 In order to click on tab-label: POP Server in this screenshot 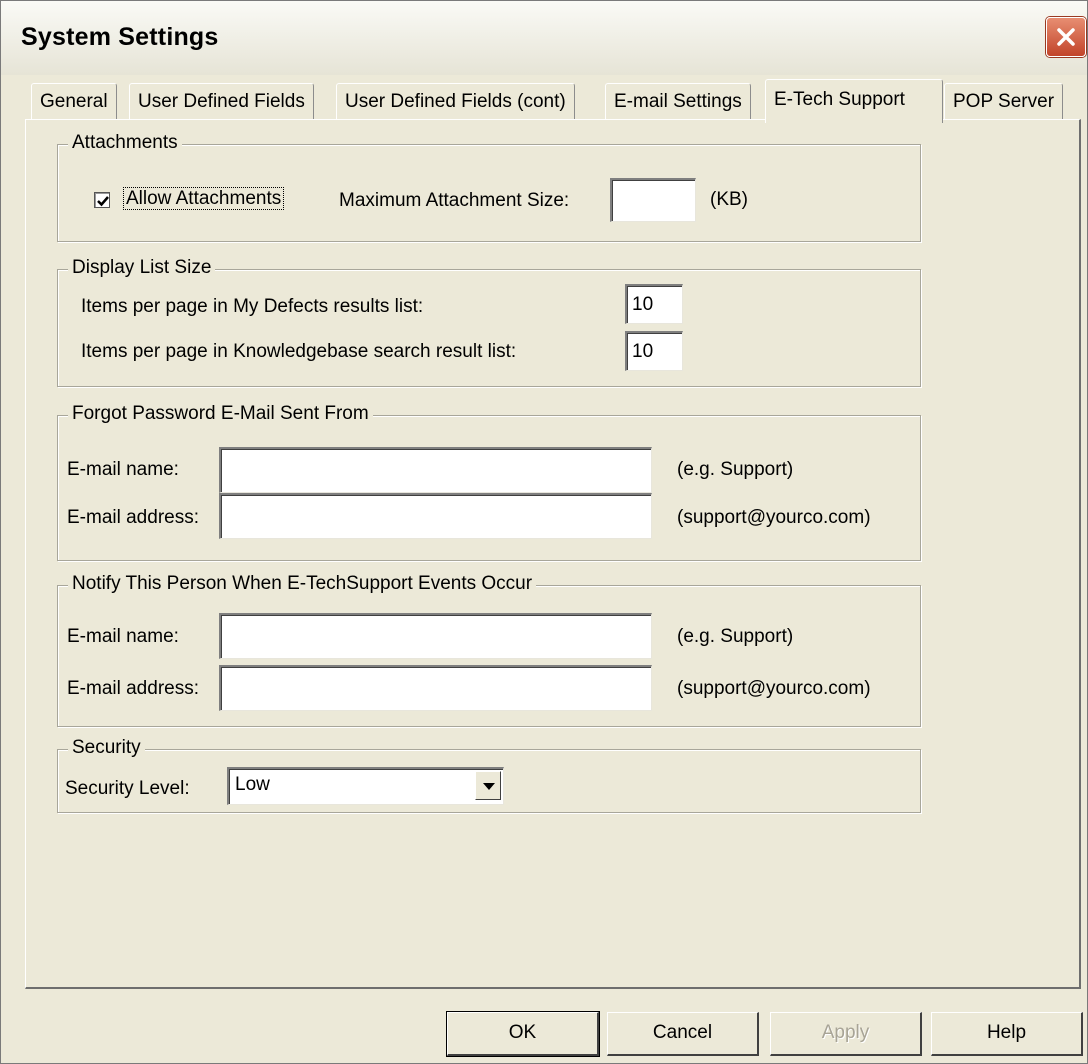, I will do `click(1004, 101)`.